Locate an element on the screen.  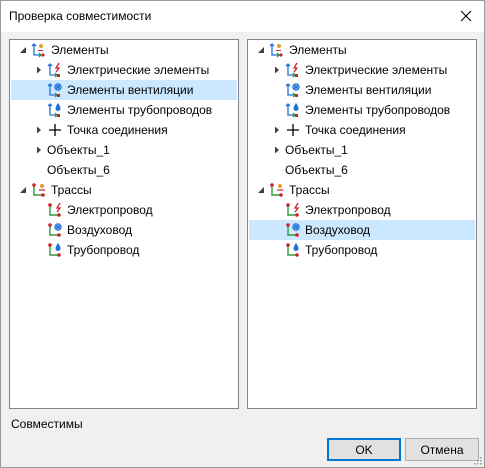
ok-button: OK is located at coordinates (364, 449).